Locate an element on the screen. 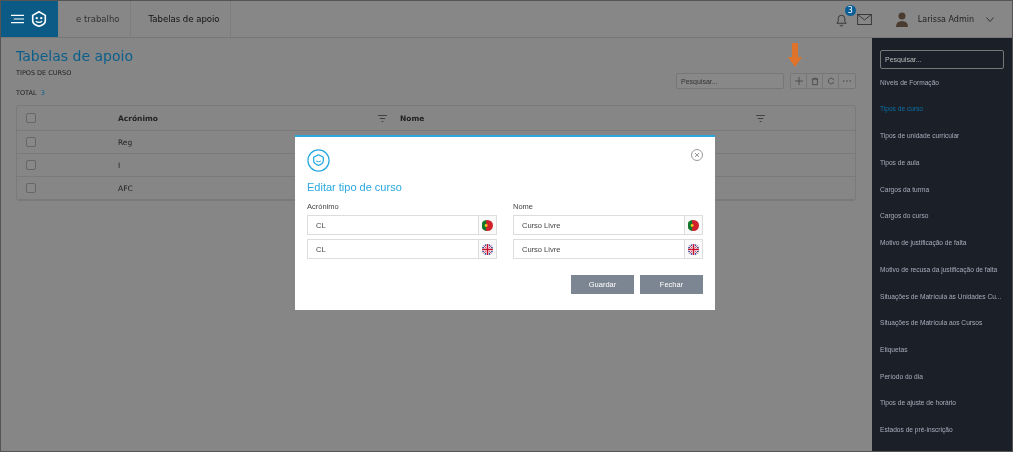 This screenshot has width=1013, height=452. notification-badge: 3 is located at coordinates (850, 10).